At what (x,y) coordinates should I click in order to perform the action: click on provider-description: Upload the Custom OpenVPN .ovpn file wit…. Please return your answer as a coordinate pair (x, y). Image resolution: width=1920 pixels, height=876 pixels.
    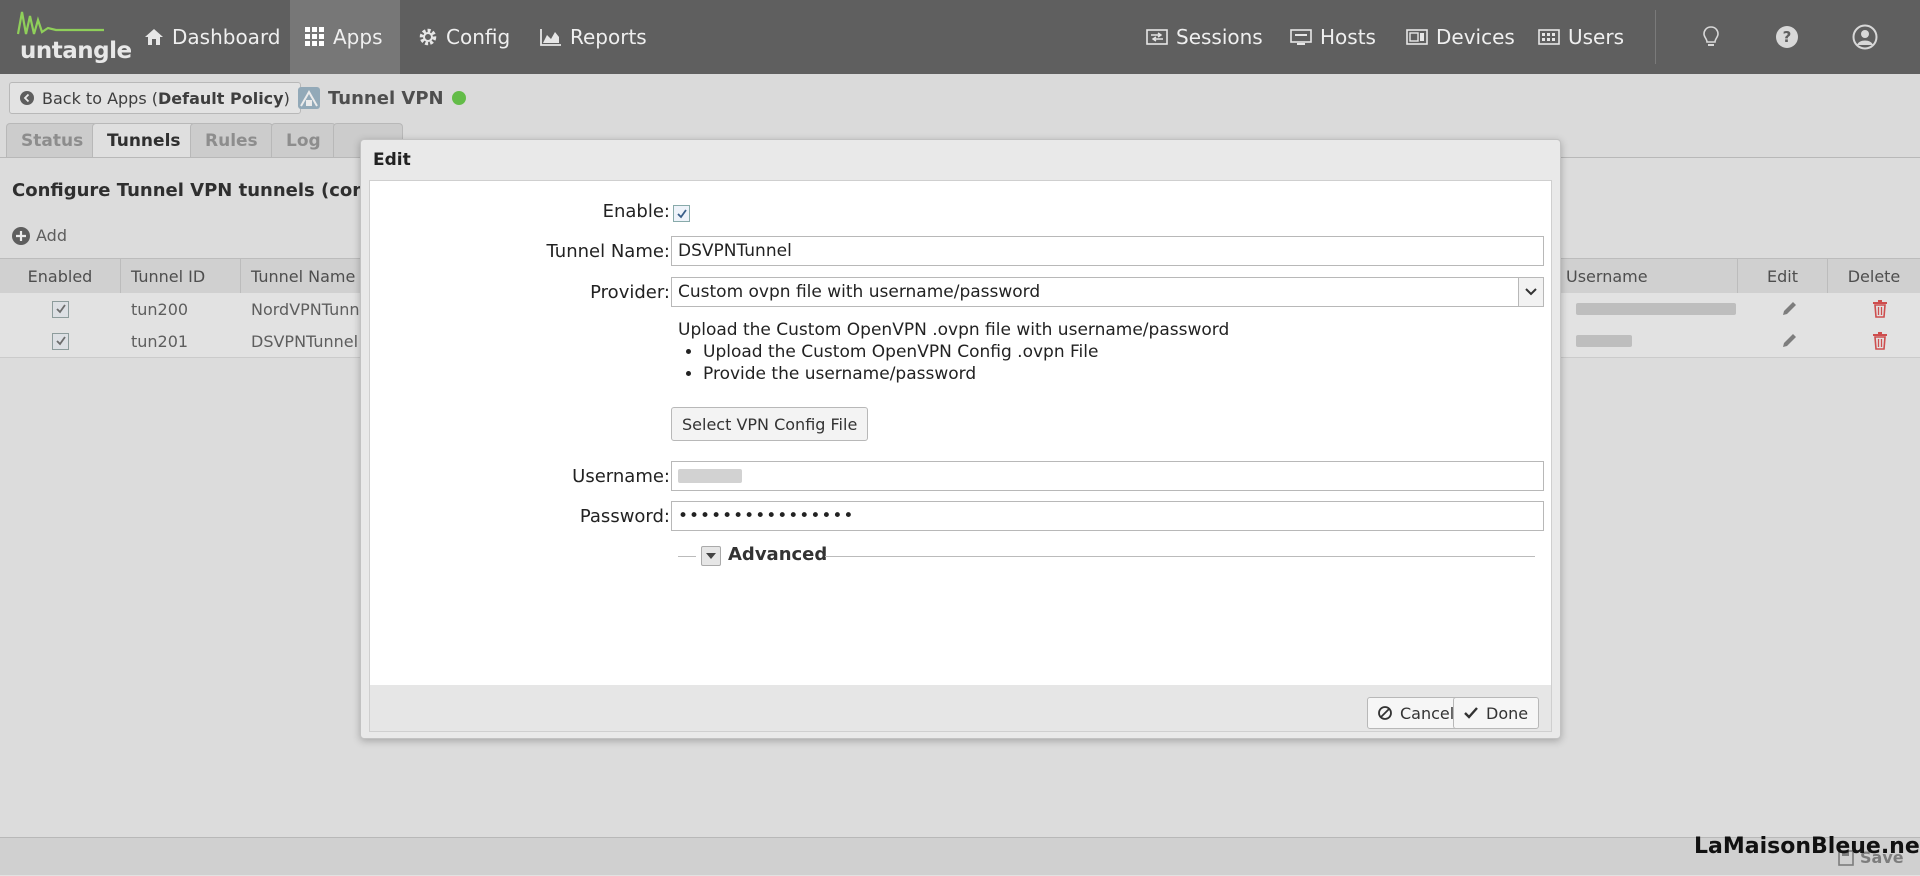
    Looking at the image, I should click on (954, 330).